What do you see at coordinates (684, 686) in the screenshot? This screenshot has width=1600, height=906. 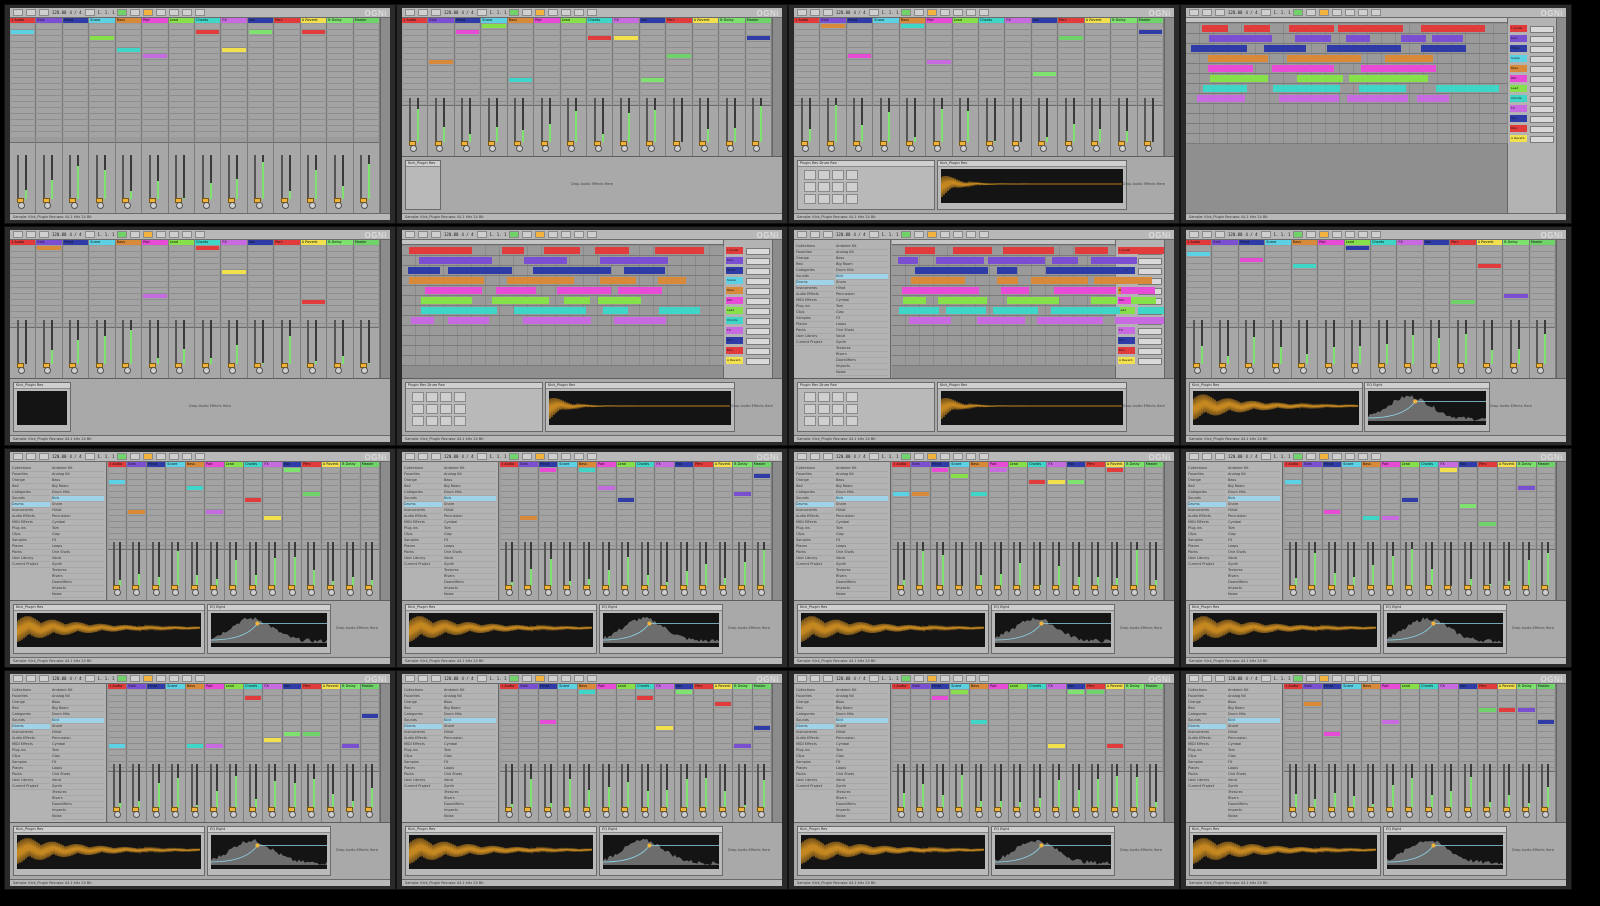 I see `track-header: Vox` at bounding box center [684, 686].